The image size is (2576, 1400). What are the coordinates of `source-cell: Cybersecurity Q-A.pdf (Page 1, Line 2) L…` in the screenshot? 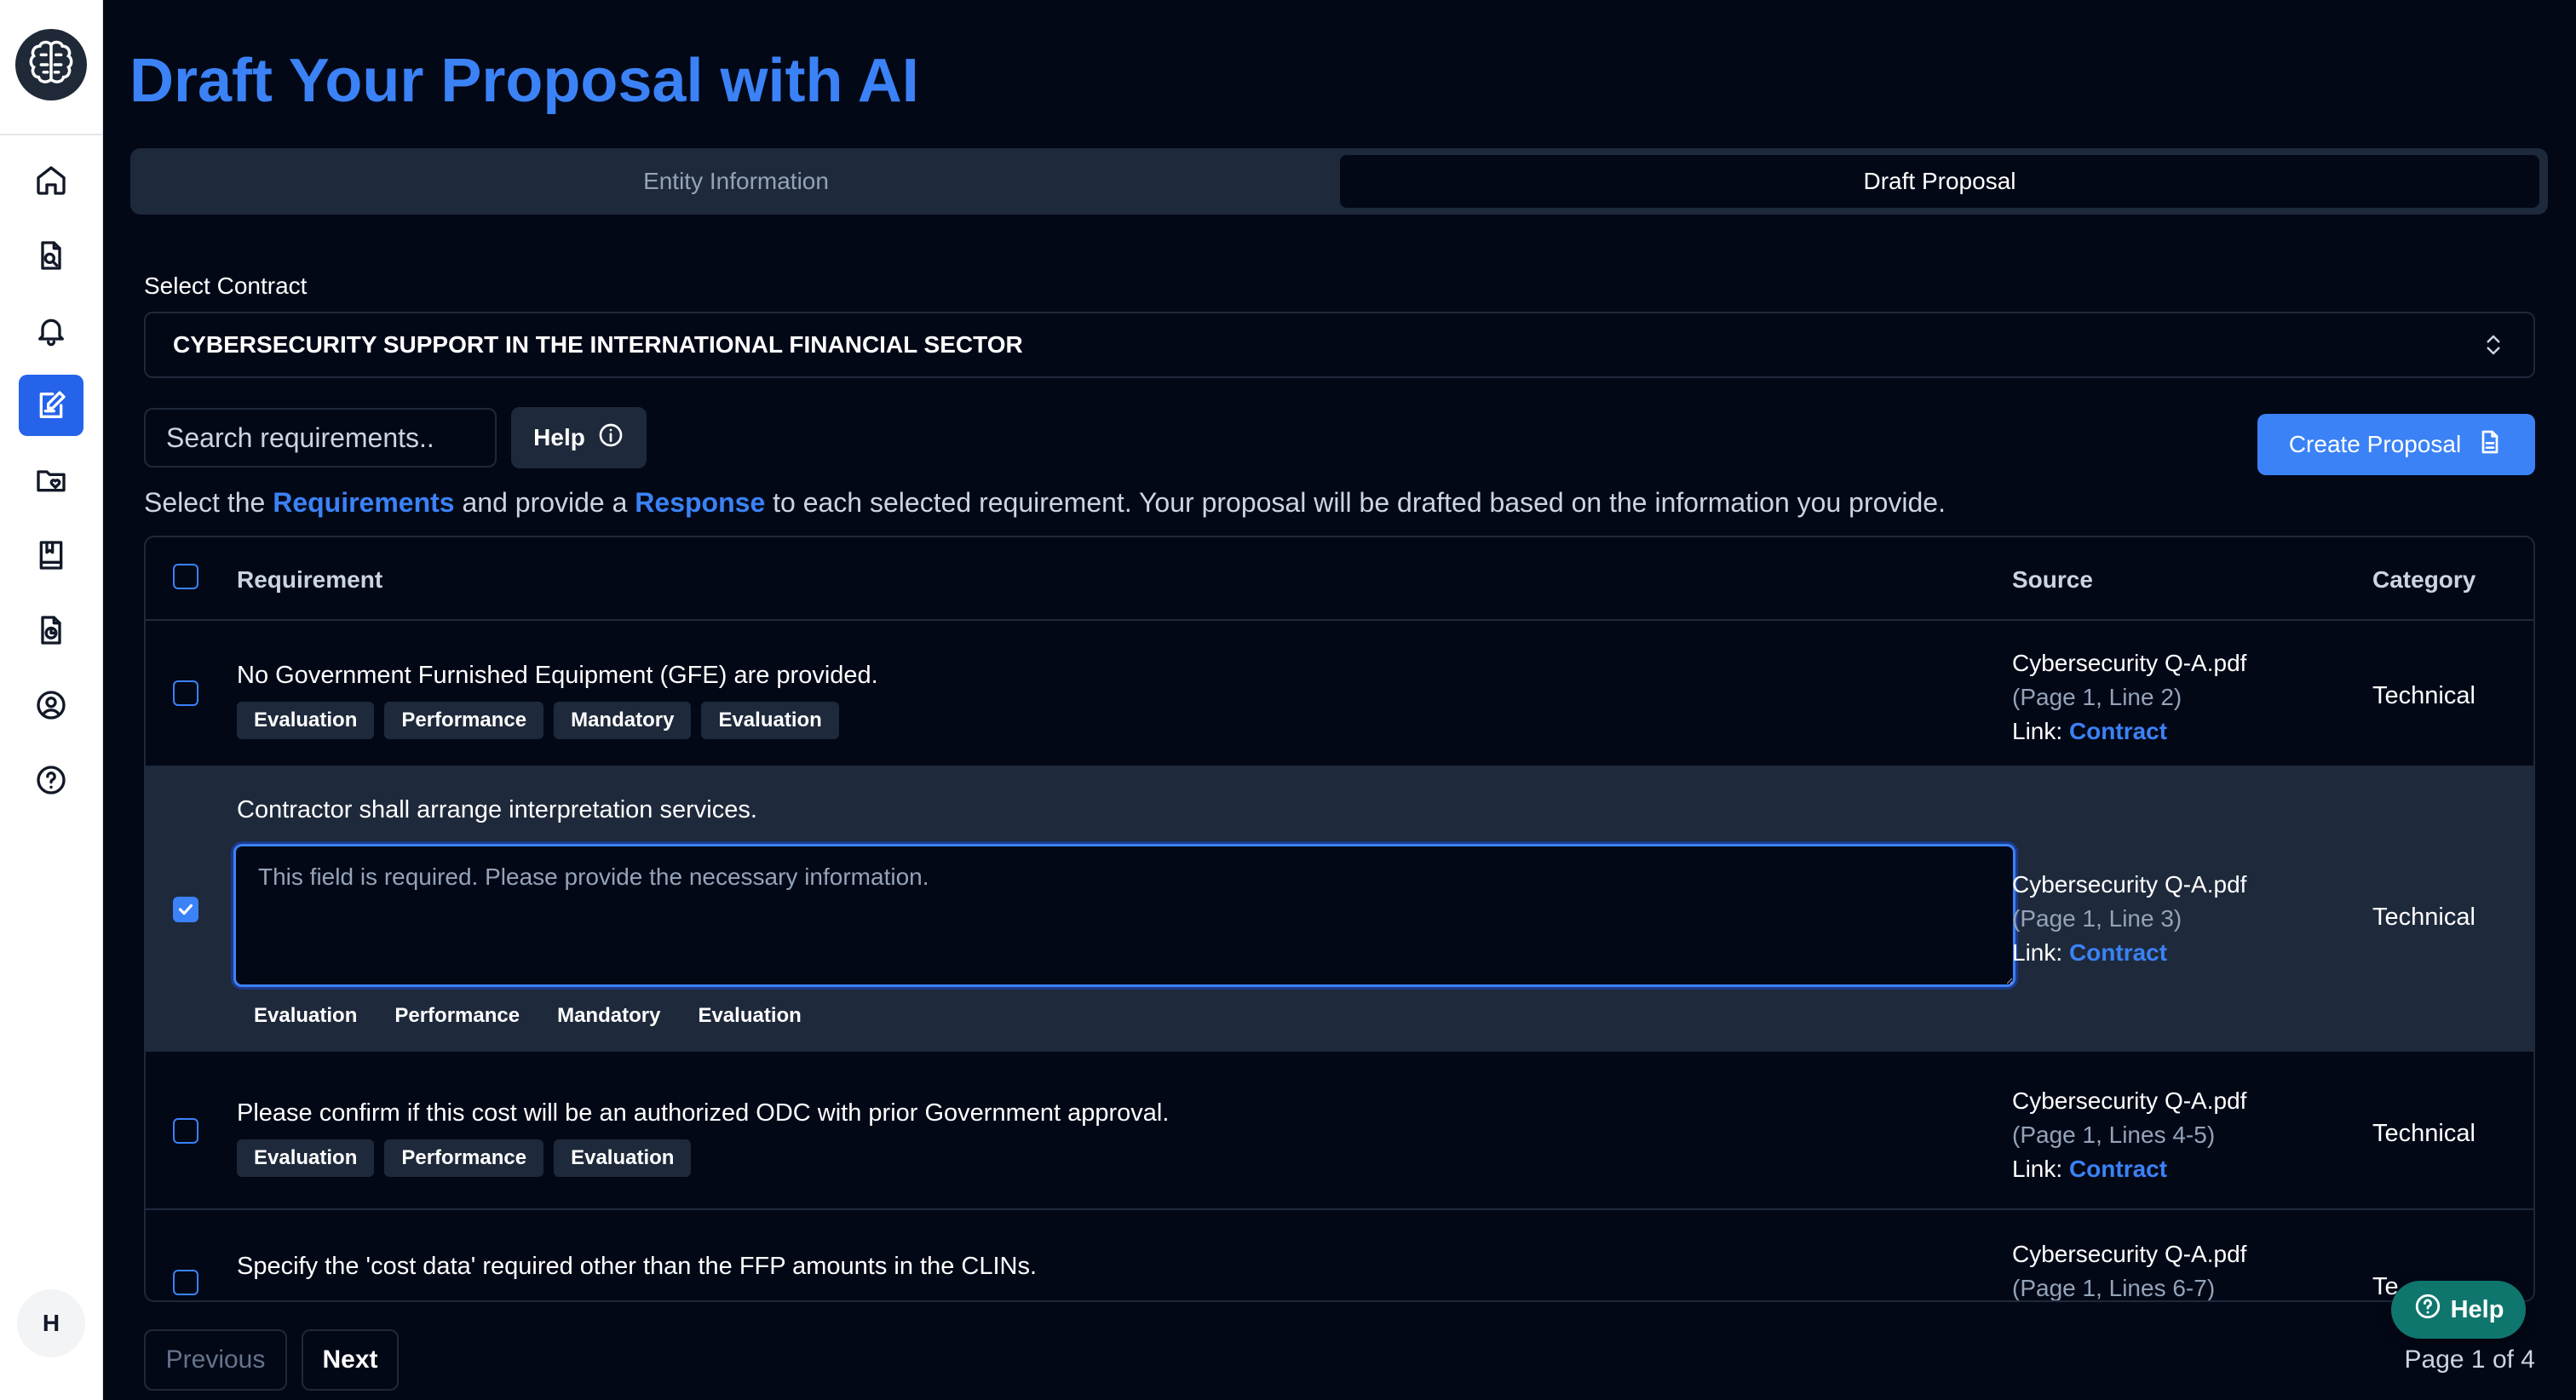 It's located at (2129, 697).